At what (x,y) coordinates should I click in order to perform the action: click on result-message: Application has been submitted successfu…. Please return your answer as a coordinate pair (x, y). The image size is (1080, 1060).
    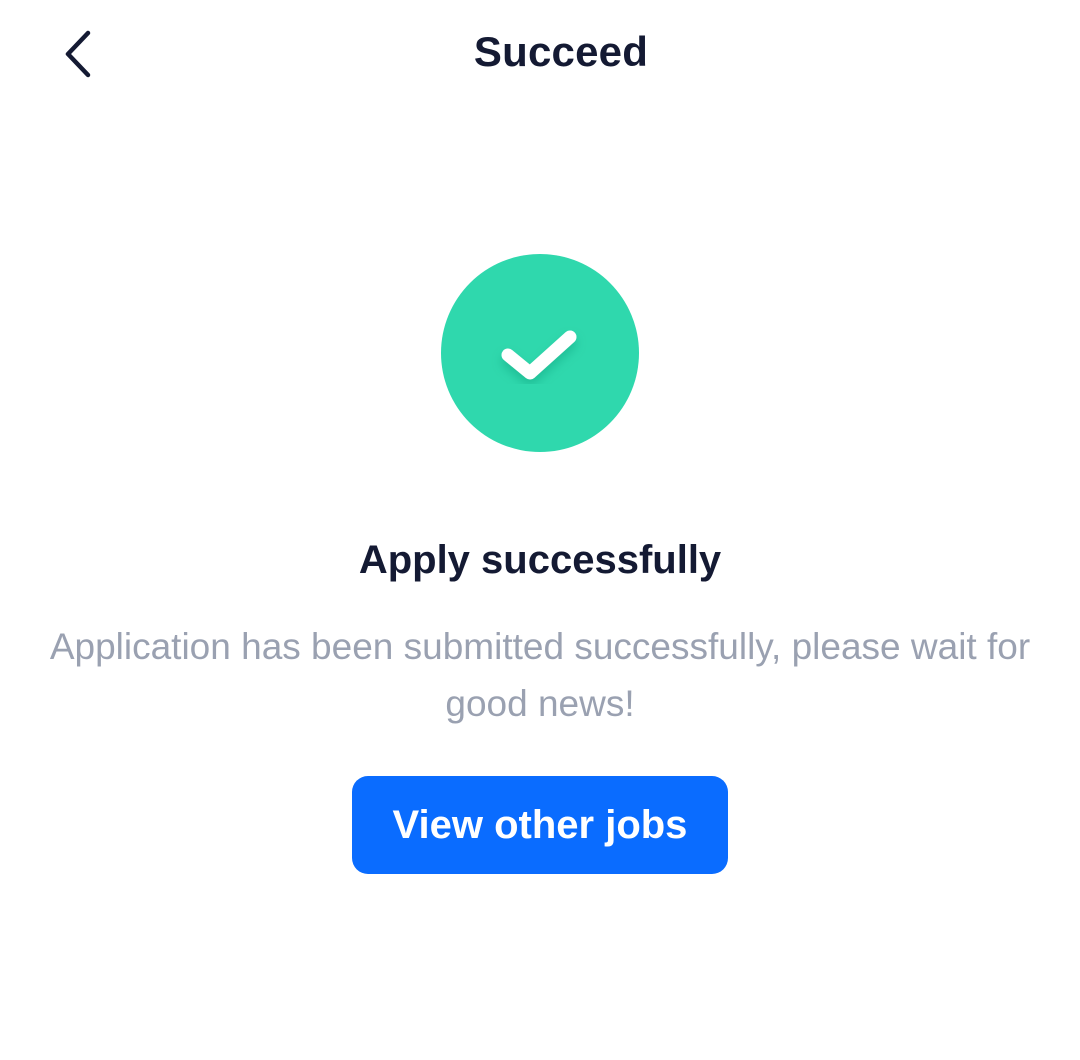
    Looking at the image, I should click on (540, 675).